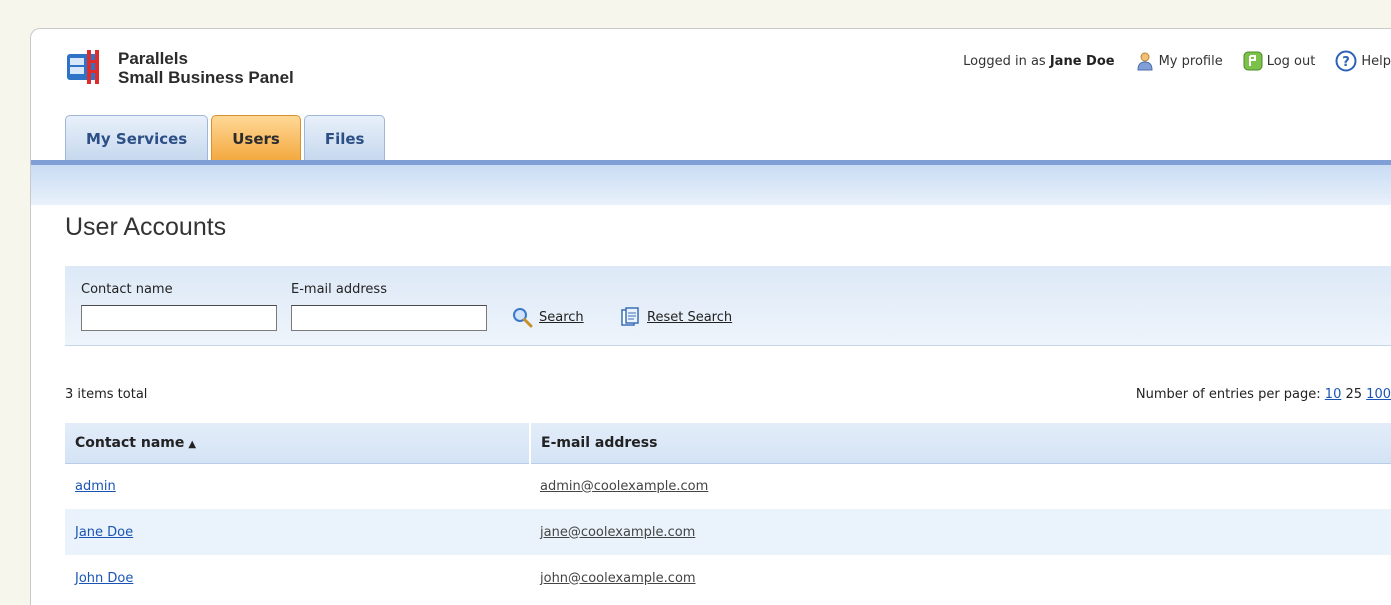 This screenshot has width=1391, height=605. Describe the element at coordinates (297, 532) in the screenshot. I see `cell-contact-name: Jane Doe` at that location.